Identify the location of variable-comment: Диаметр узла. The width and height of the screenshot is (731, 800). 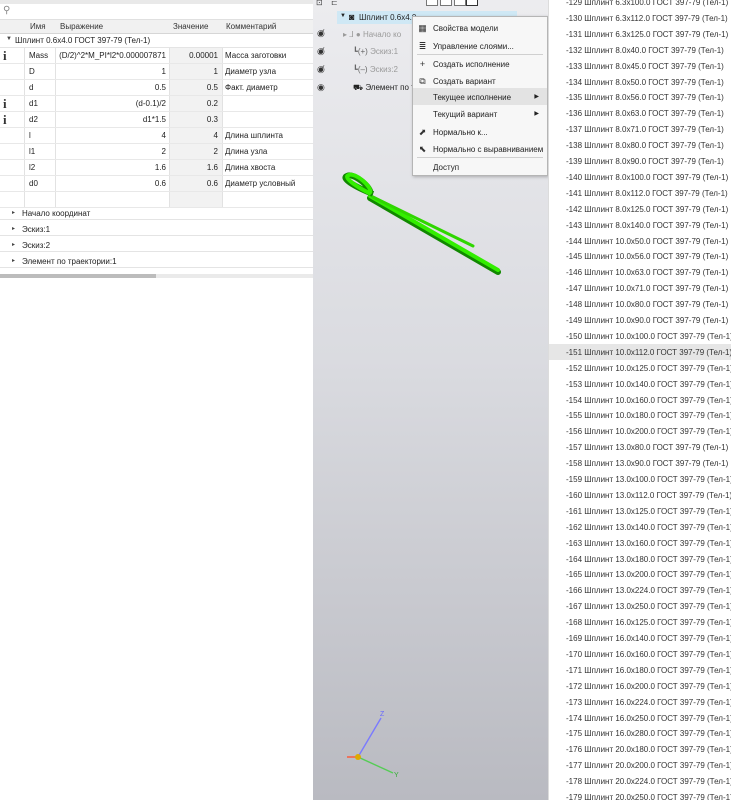
(268, 71).